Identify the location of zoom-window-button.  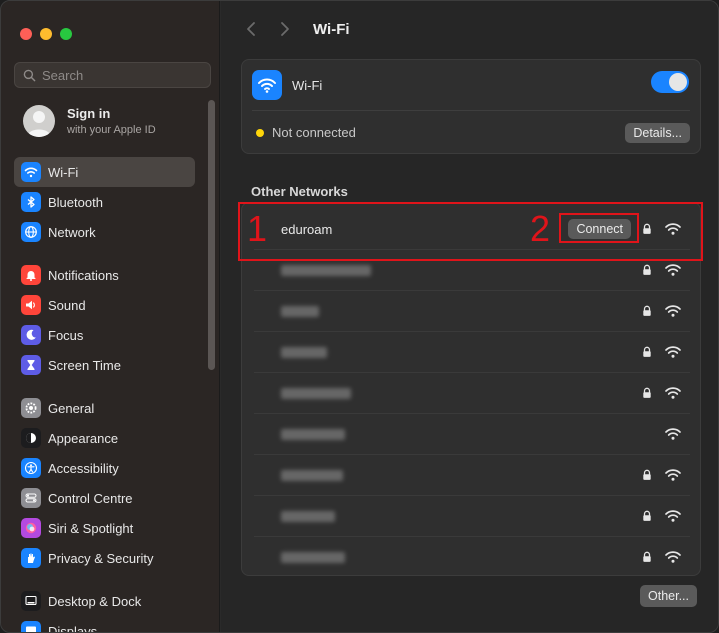
(66, 34).